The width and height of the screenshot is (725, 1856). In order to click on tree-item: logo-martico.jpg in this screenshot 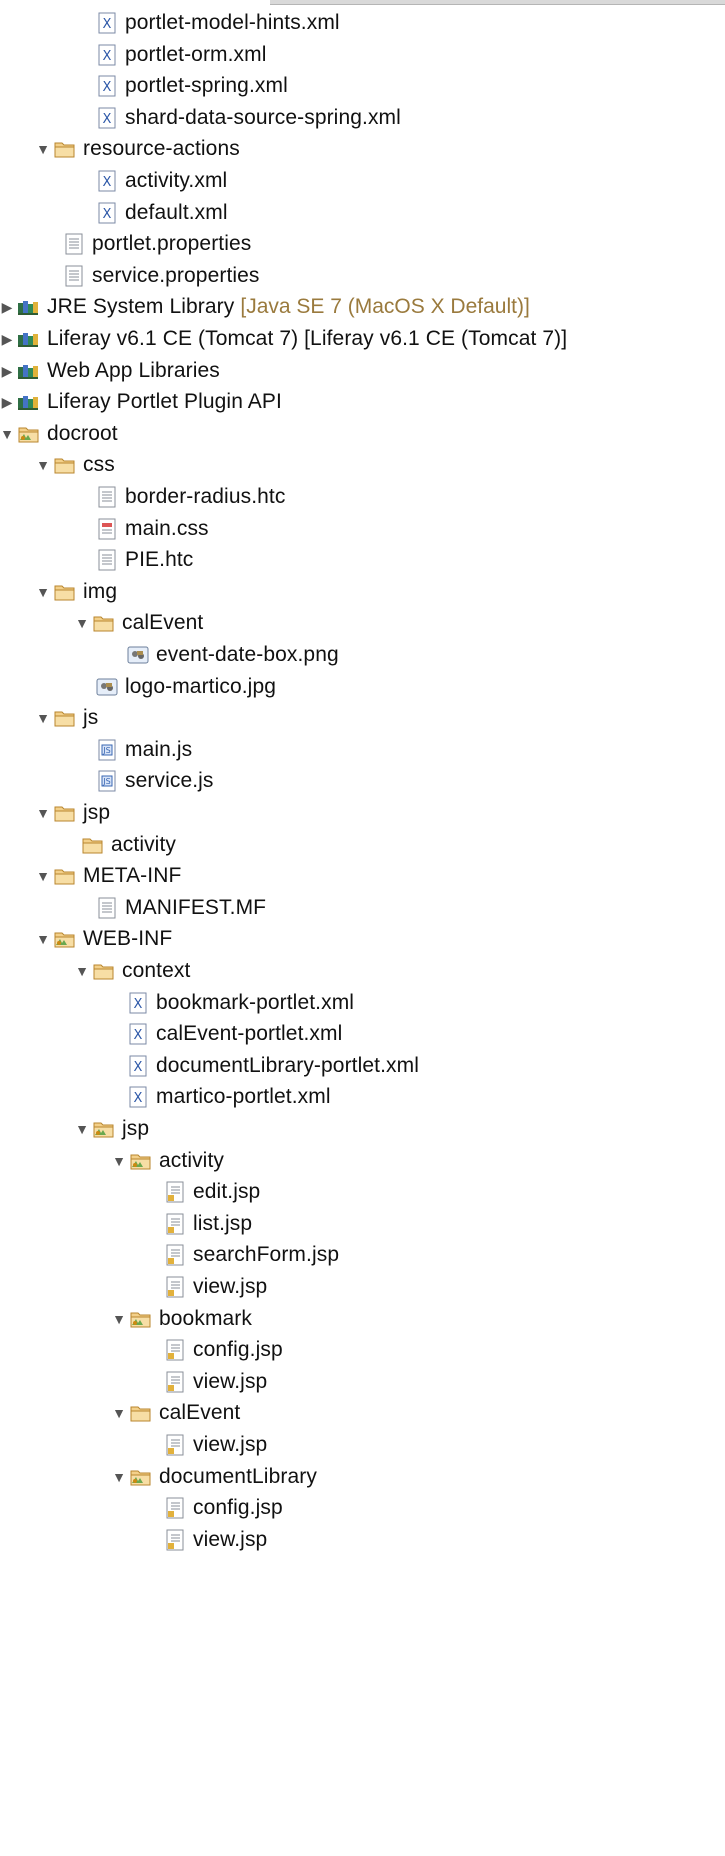, I will do `click(185, 687)`.